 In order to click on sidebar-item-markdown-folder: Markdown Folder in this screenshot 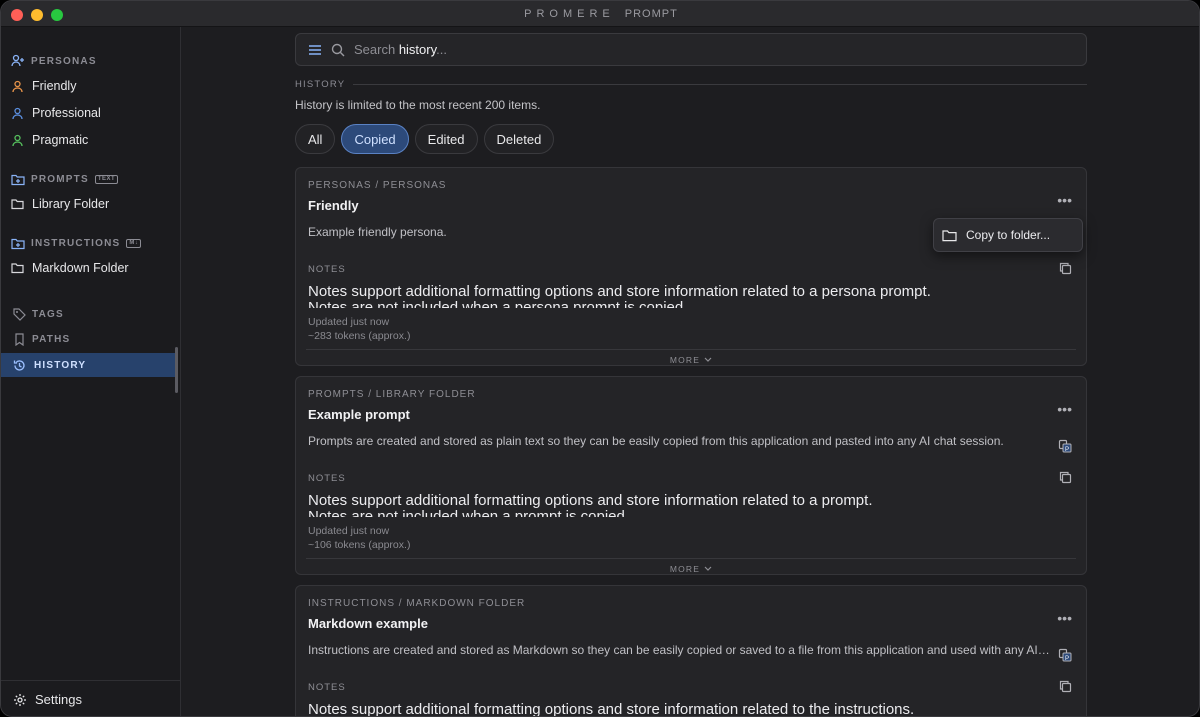, I will do `click(70, 268)`.